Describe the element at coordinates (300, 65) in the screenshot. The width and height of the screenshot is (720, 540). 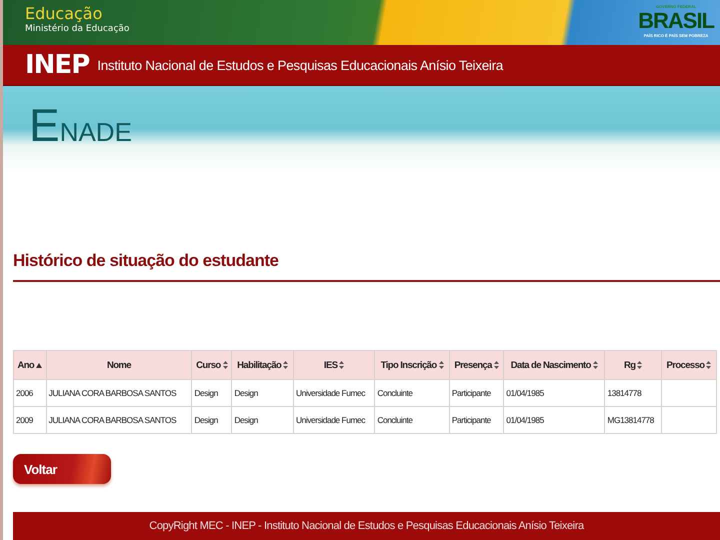
I see `institute-name: Instituto Nacional de Estudos e Pesquisas Educacionais Anísio Teixeira` at that location.